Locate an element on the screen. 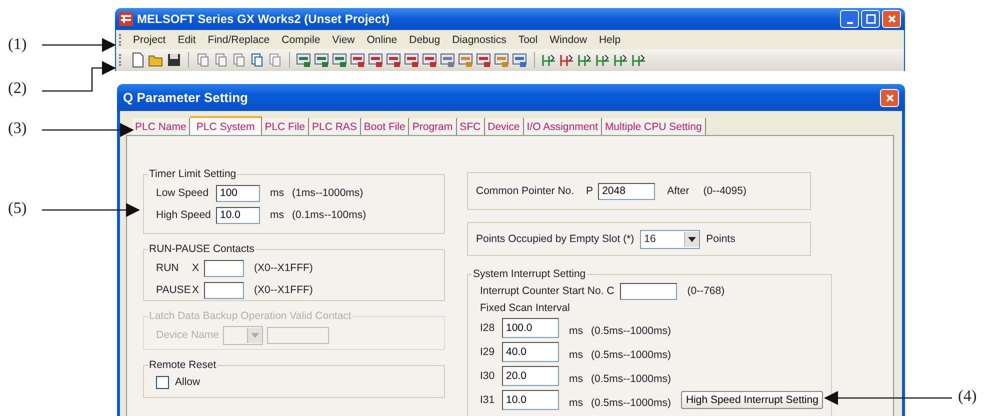 The image size is (985, 416). field-label: I31 is located at coordinates (488, 400).